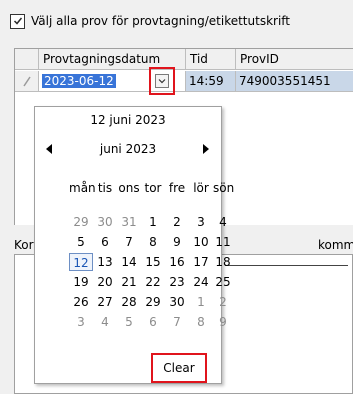  What do you see at coordinates (105, 302) in the screenshot?
I see `calendar-day: 27` at bounding box center [105, 302].